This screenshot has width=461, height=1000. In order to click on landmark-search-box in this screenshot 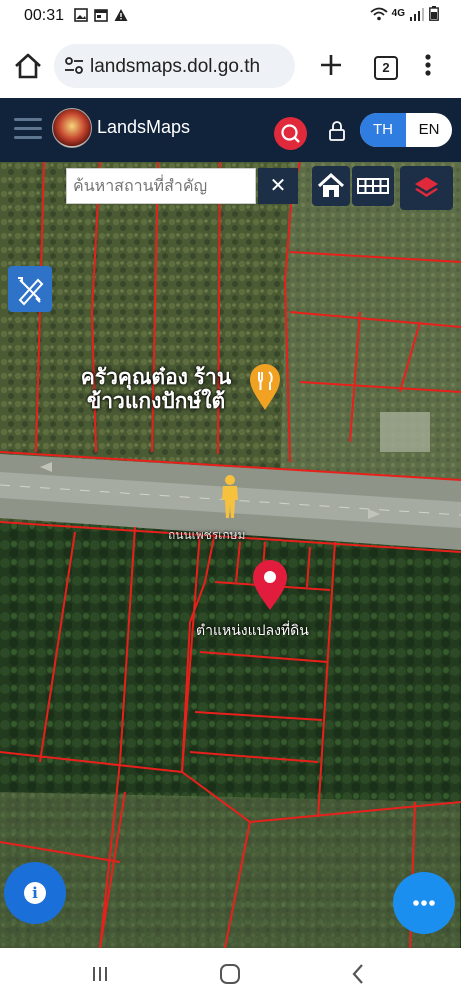, I will do `click(161, 186)`.